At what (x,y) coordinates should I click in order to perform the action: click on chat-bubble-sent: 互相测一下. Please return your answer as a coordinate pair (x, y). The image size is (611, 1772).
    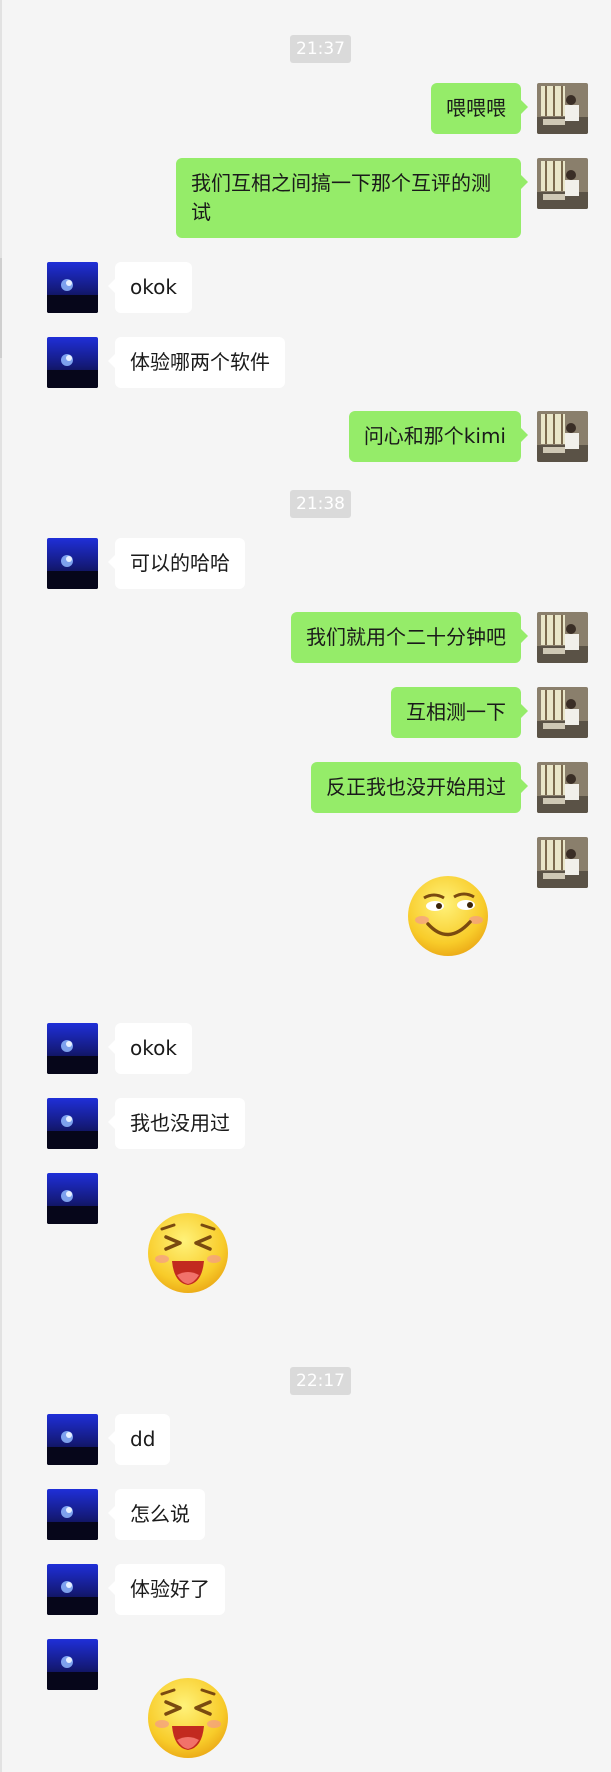
    Looking at the image, I should click on (459, 712).